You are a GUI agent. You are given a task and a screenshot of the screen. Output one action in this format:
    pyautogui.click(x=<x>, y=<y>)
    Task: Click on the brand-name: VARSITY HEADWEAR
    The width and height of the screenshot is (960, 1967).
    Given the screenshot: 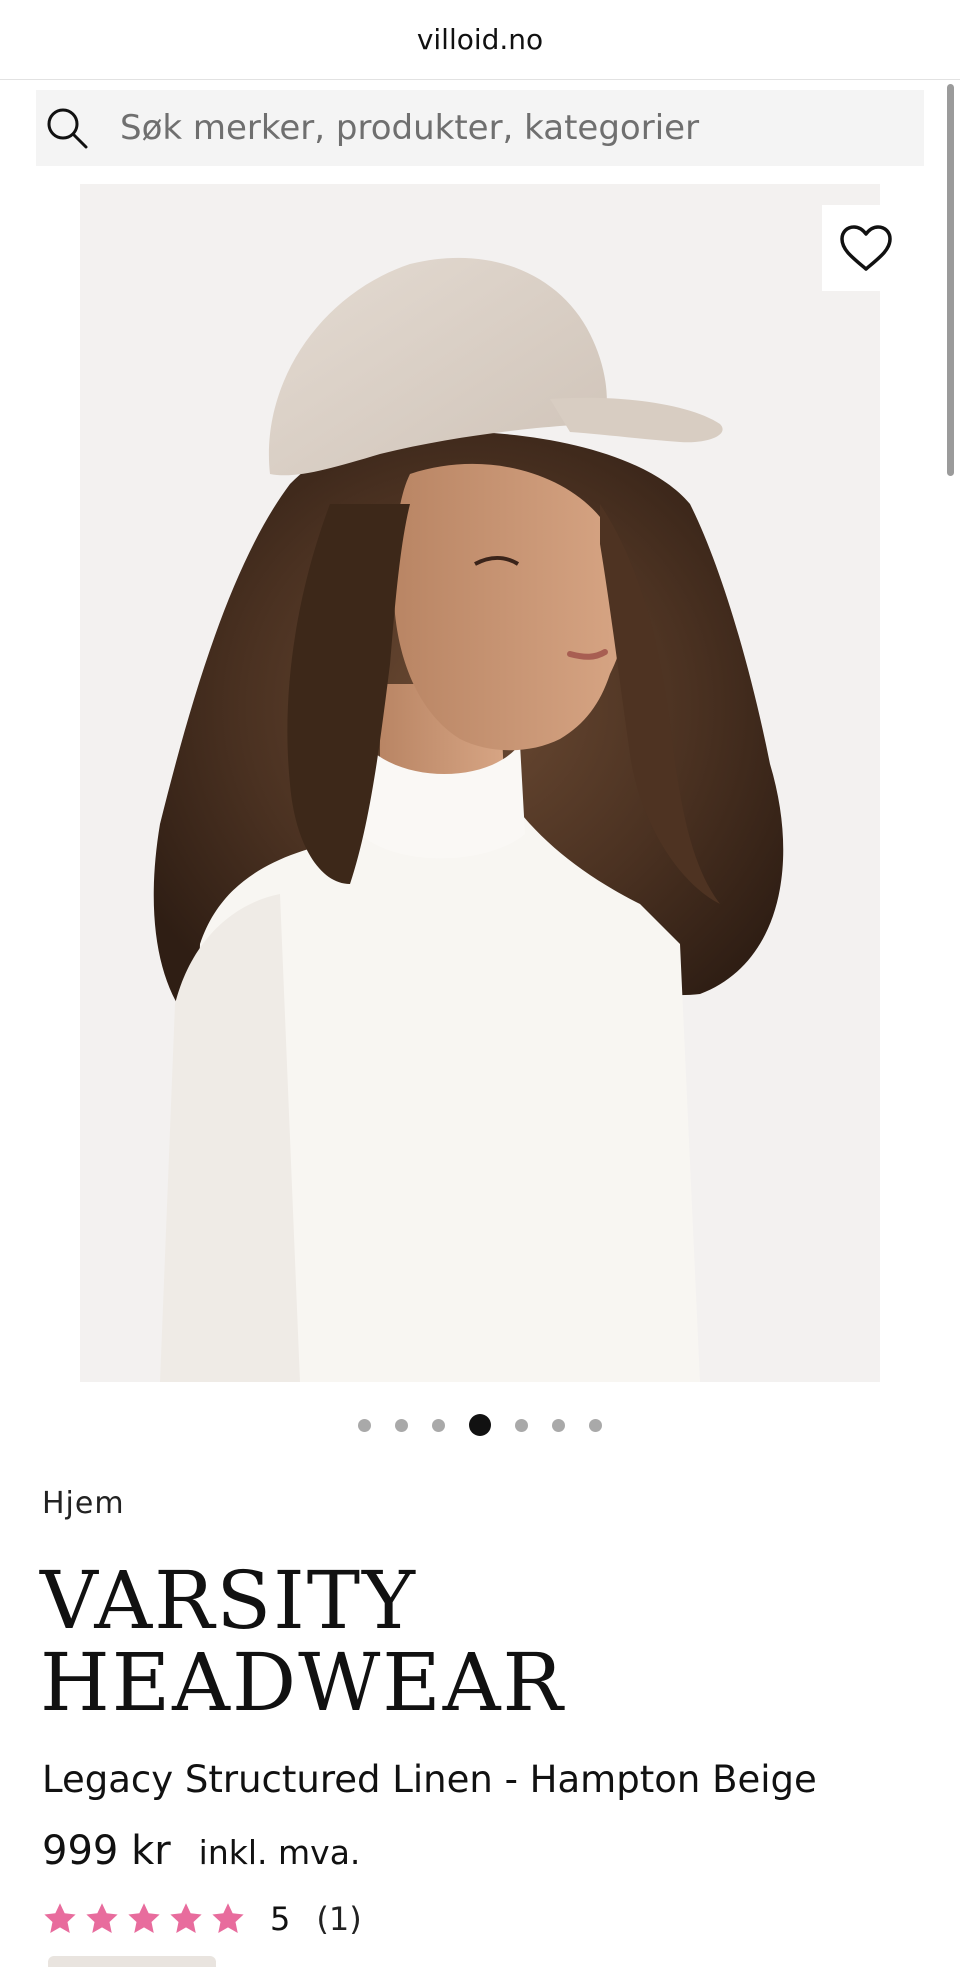 What is the action you would take?
    pyautogui.click(x=440, y=1642)
    